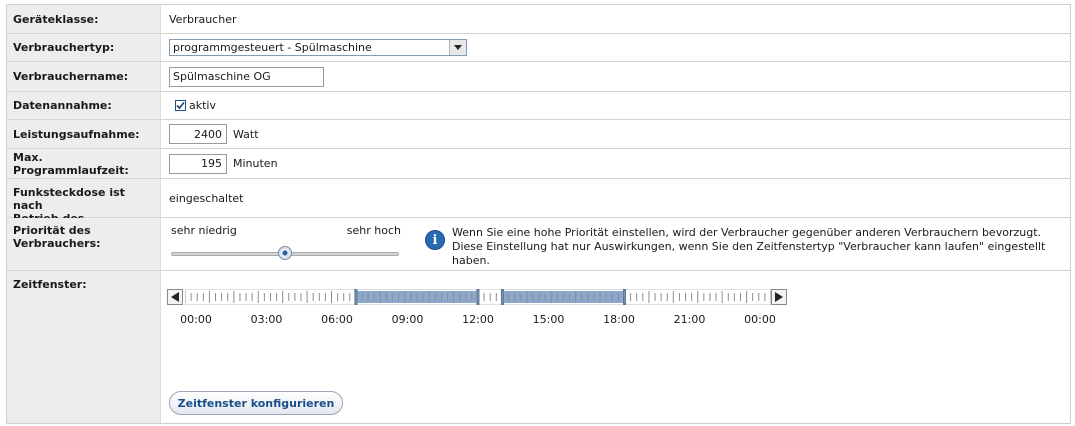 This screenshot has height=426, width=1075. Describe the element at coordinates (478, 297) in the screenshot. I see `timeline-bar` at that location.